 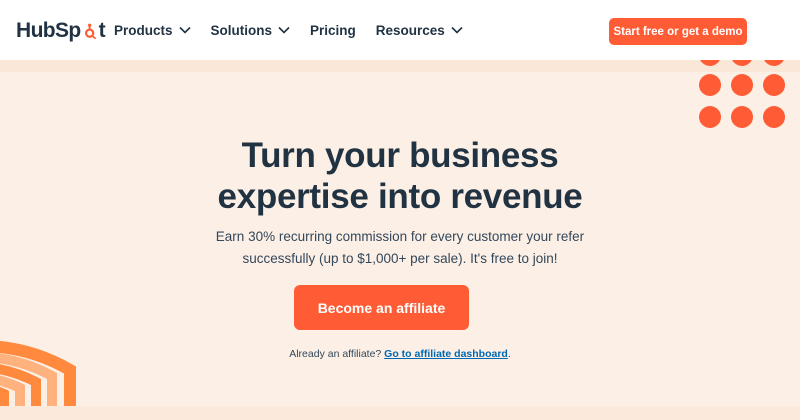 What do you see at coordinates (446, 354) in the screenshot?
I see `affiliate-dashboard-link: Go to affiliate dashboard` at bounding box center [446, 354].